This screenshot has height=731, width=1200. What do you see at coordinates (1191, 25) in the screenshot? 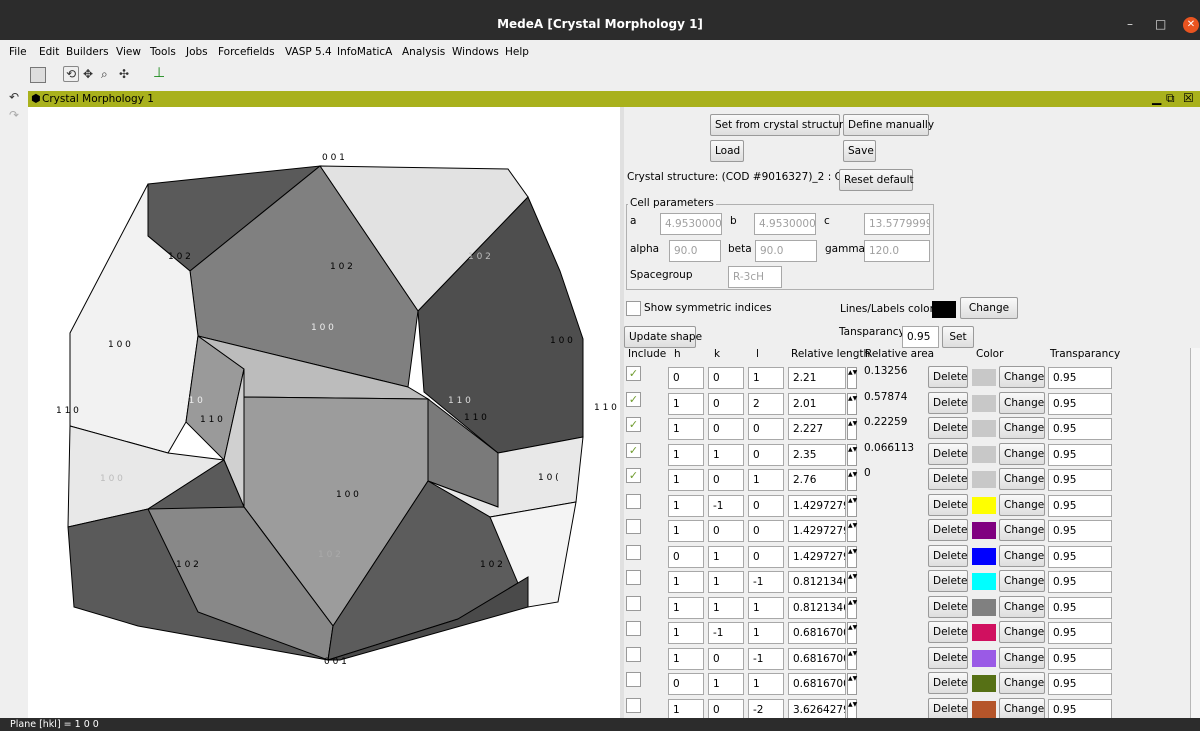
I see `close-button: ✕` at bounding box center [1191, 25].